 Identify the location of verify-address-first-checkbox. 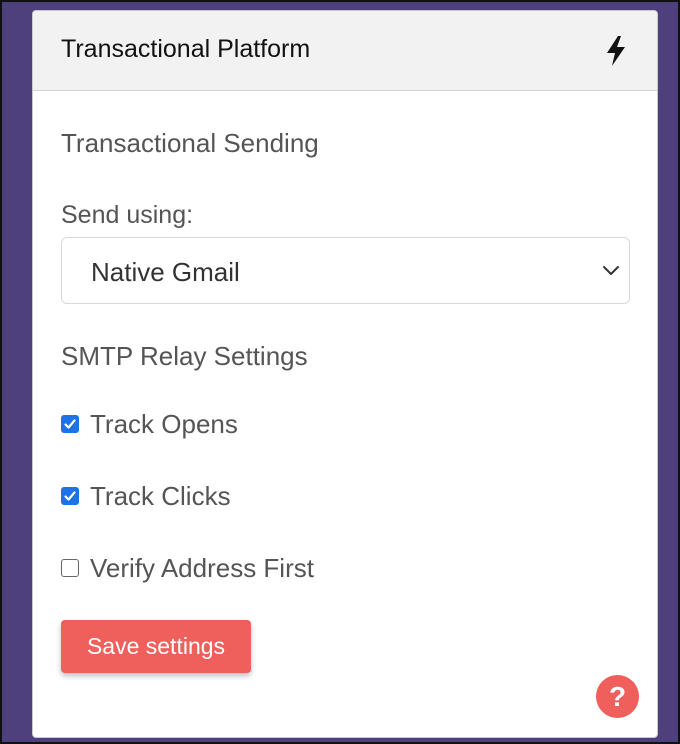
(70, 568).